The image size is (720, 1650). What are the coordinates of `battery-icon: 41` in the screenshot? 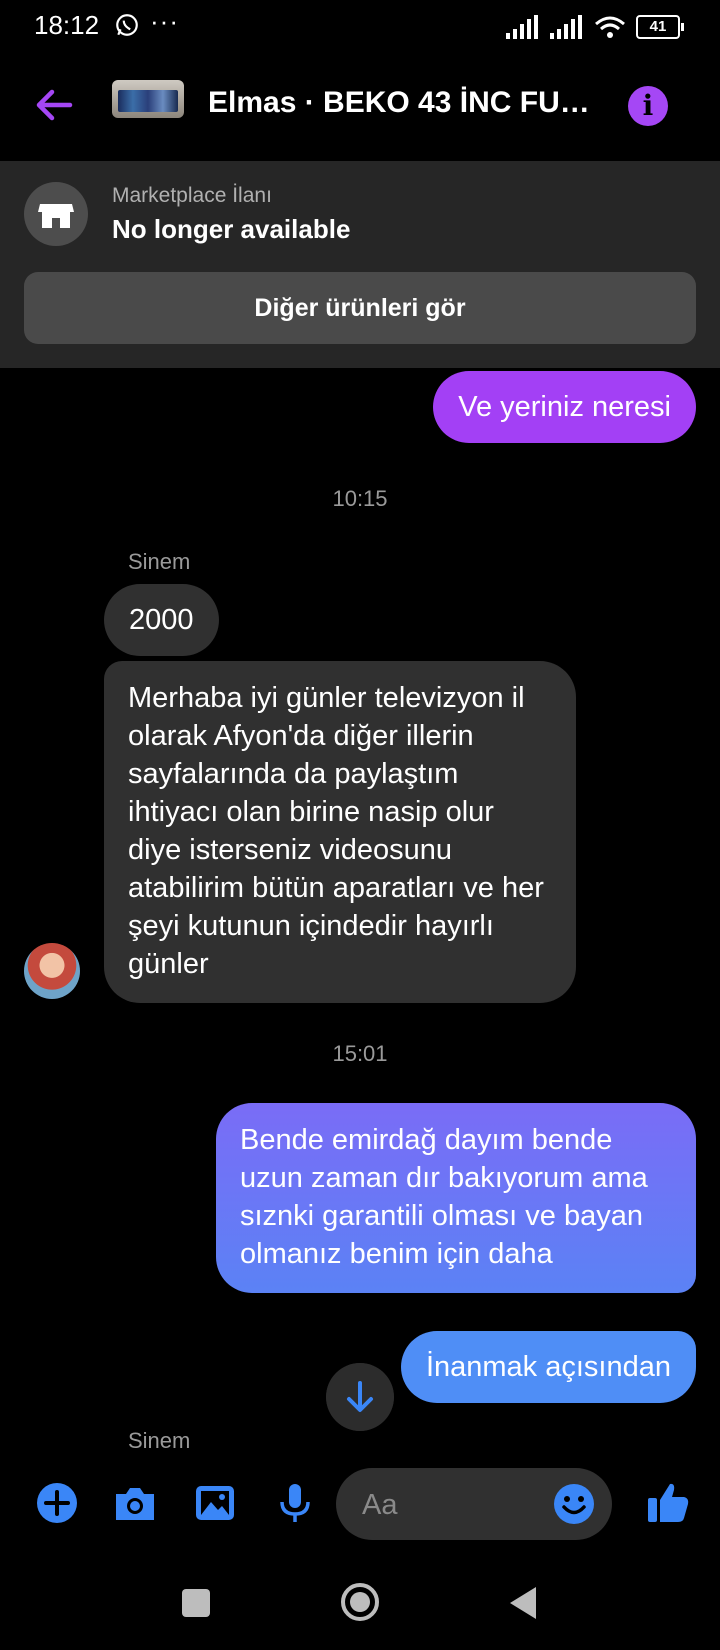 It's located at (660, 27).